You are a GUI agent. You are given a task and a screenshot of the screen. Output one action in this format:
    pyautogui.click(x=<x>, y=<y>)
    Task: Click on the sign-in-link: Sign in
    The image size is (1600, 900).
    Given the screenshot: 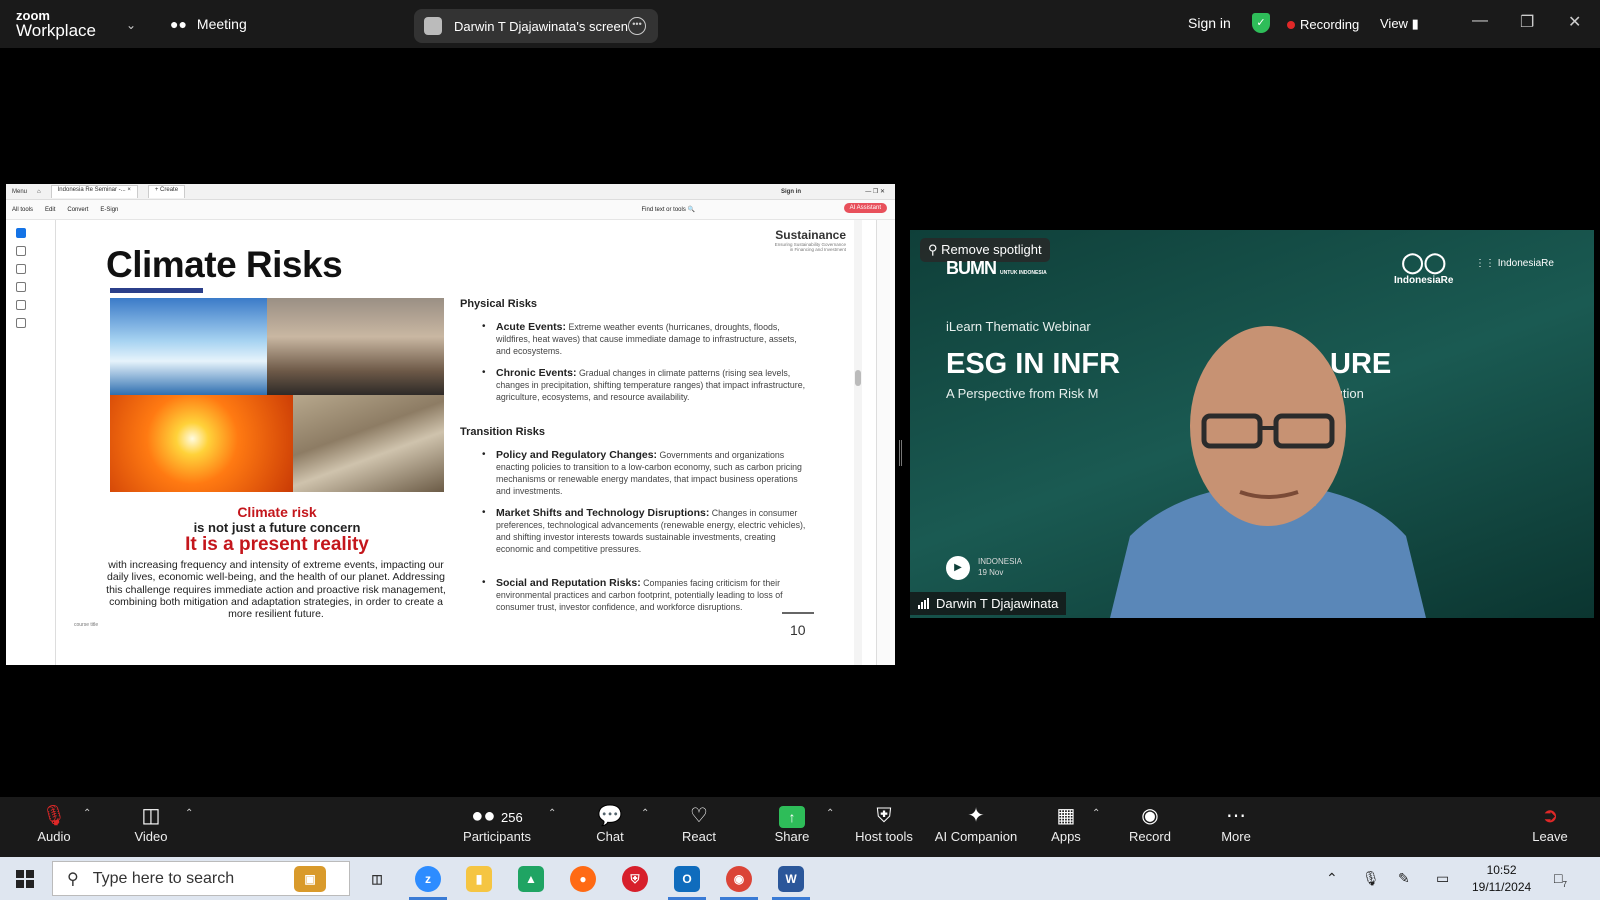 What is the action you would take?
    pyautogui.click(x=1209, y=23)
    